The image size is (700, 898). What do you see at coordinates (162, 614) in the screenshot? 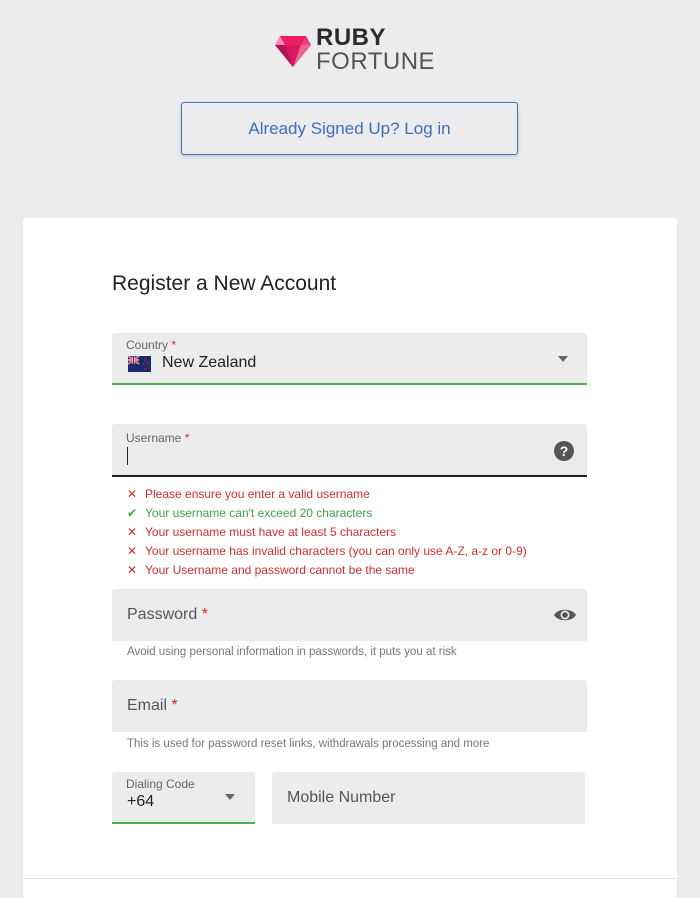
I see `password-placeholder: Password` at bounding box center [162, 614].